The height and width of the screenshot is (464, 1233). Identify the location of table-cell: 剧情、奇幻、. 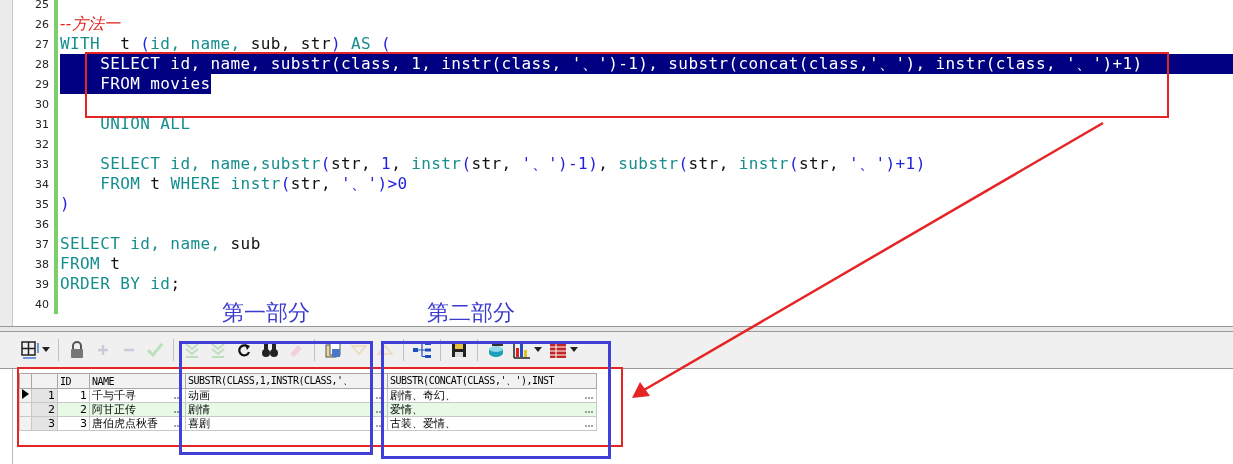
(423, 395).